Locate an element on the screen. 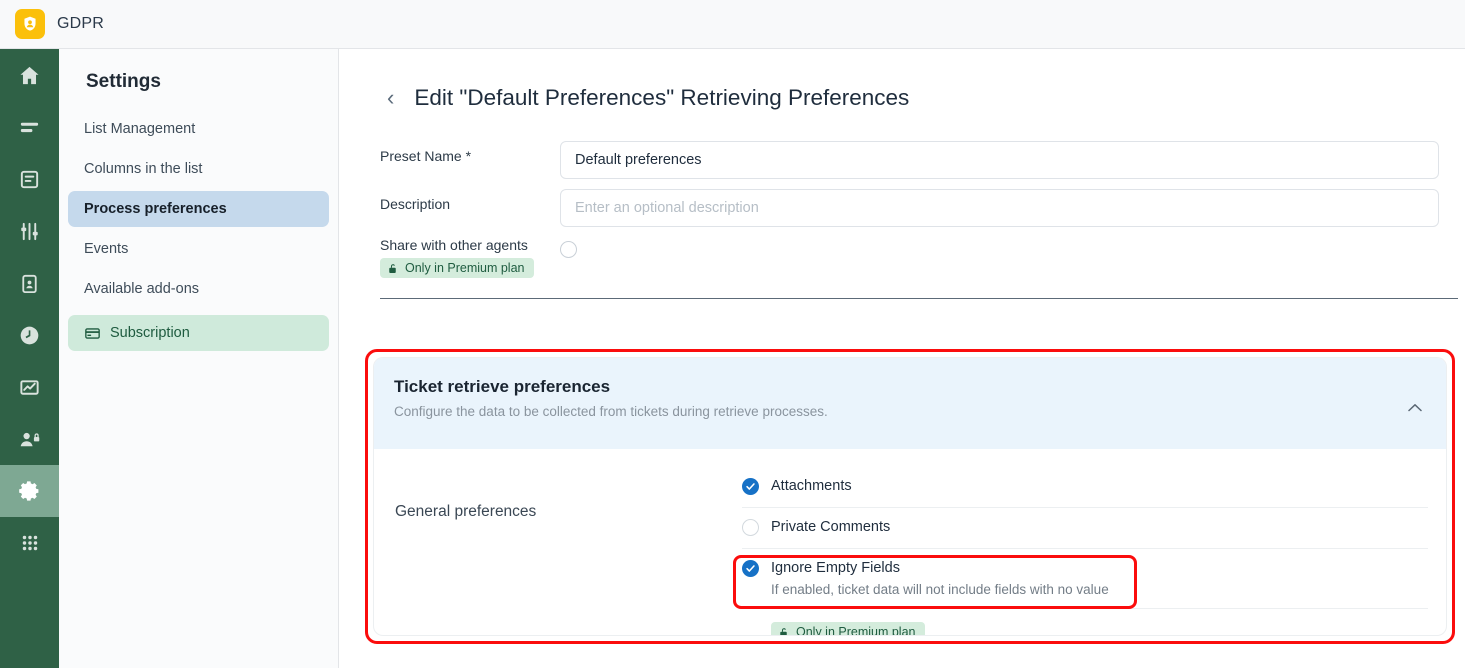  rail-item-reports is located at coordinates (29, 387).